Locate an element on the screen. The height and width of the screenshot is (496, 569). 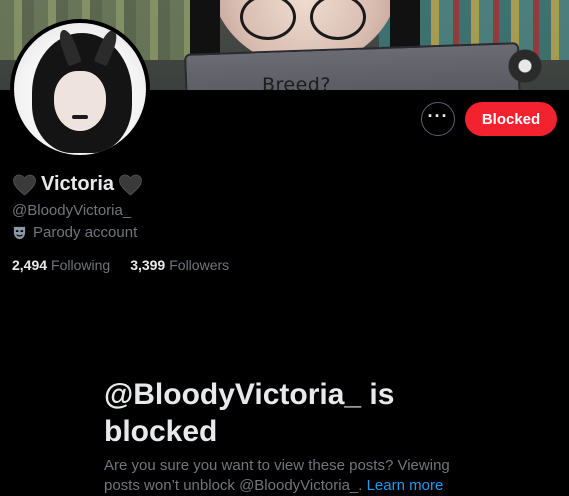
followers-count: 3,399 is located at coordinates (148, 265).